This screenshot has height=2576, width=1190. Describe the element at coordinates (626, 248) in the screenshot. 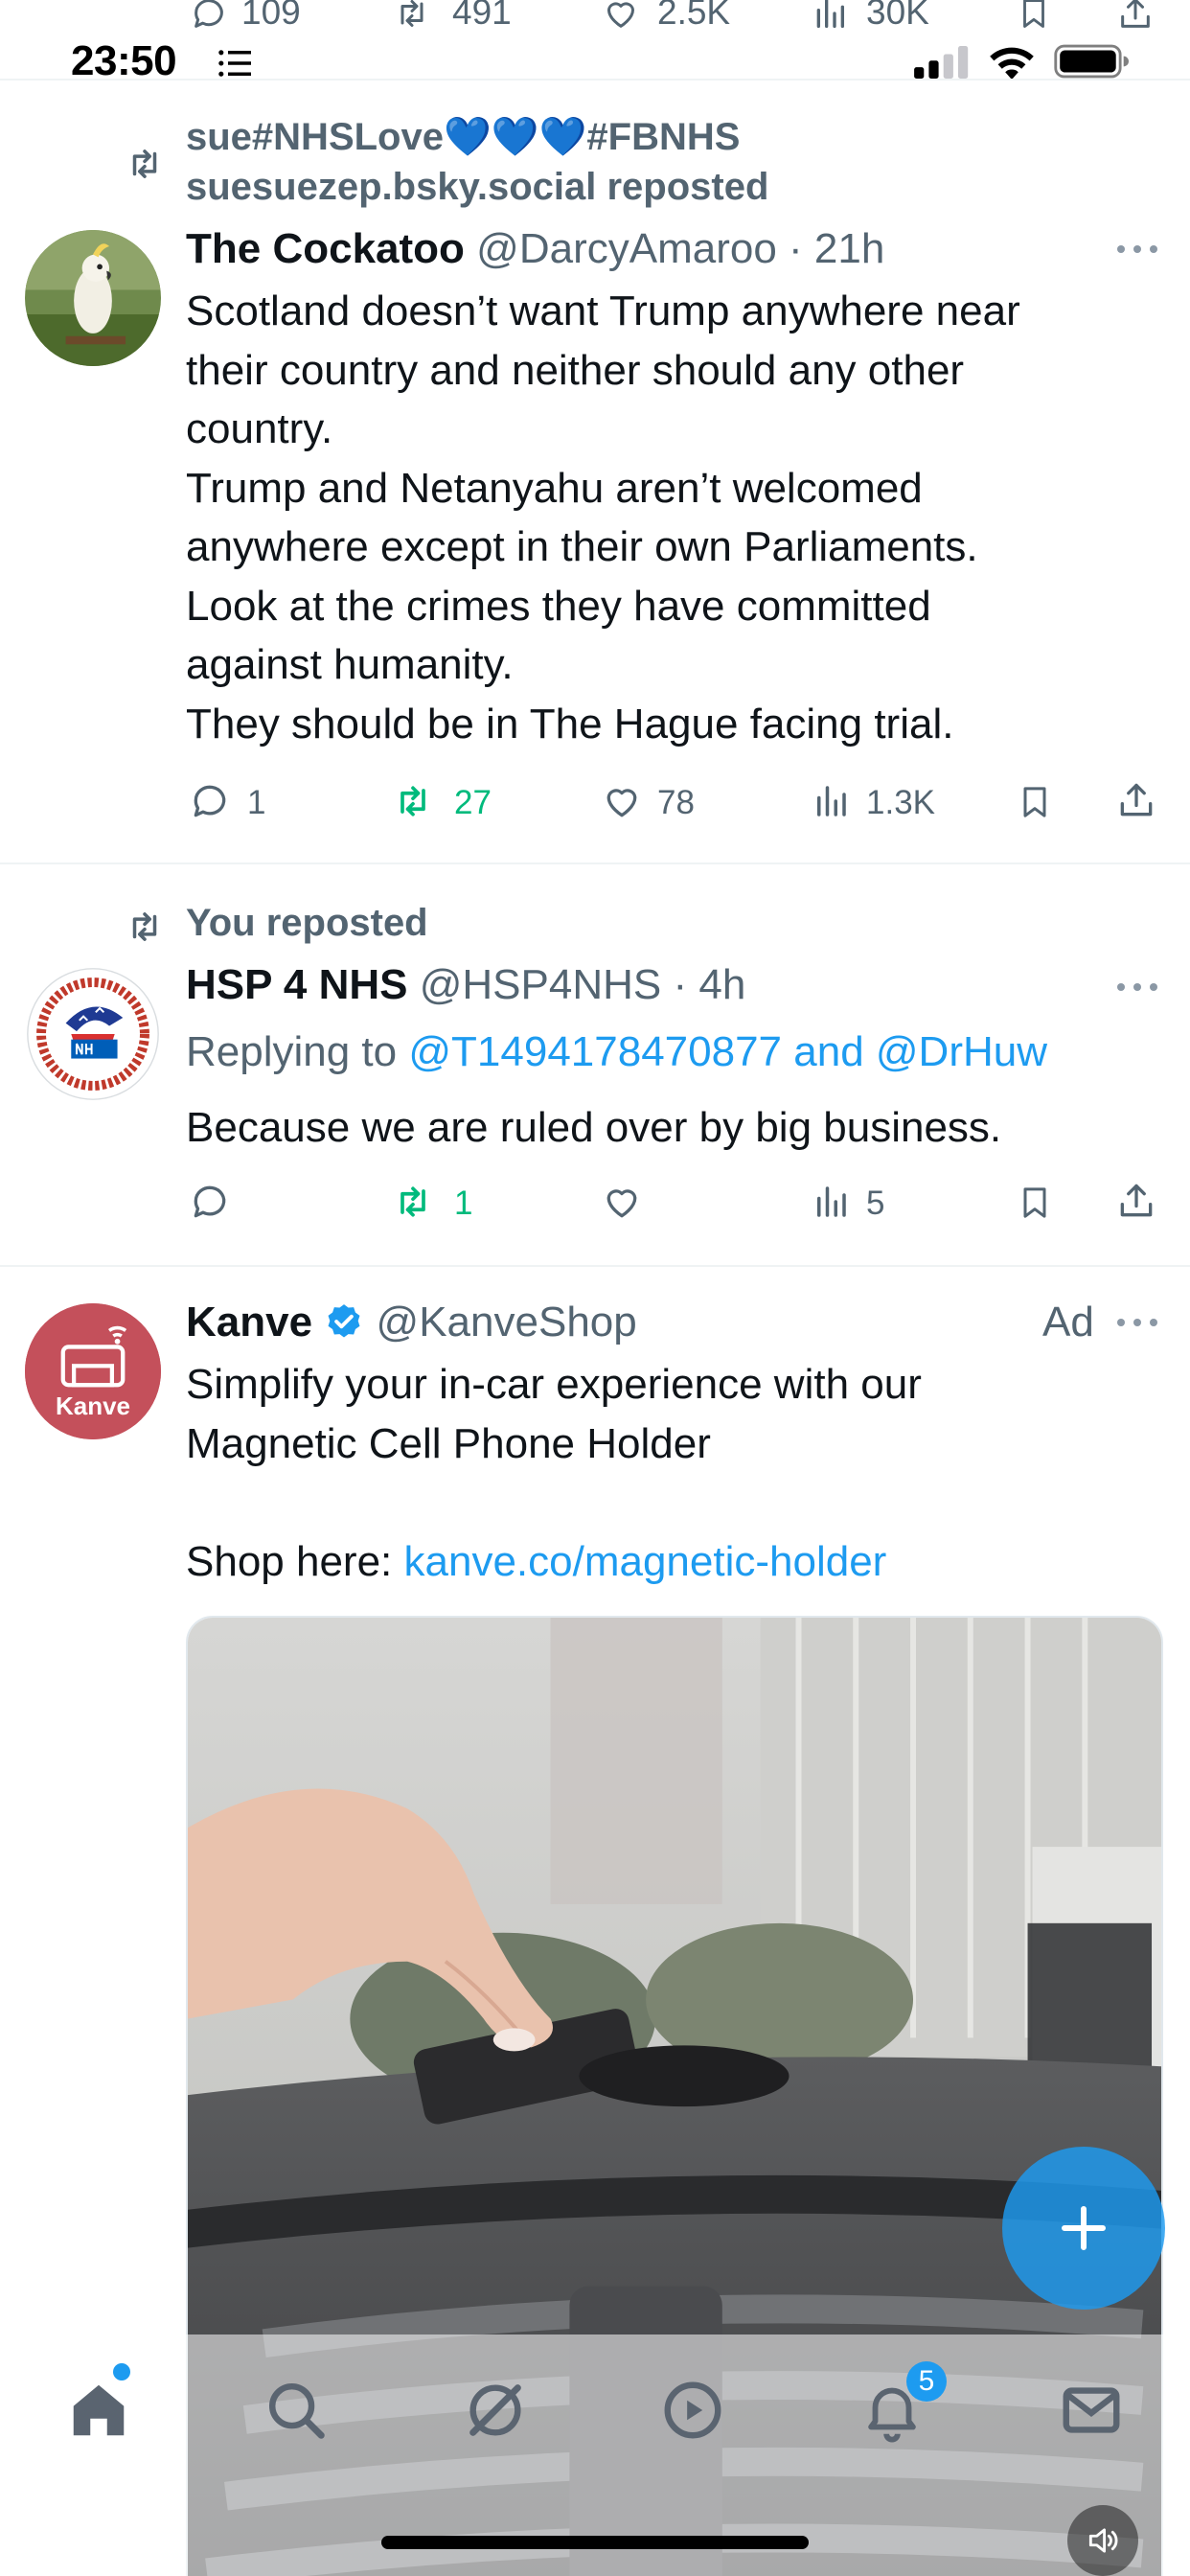

I see `user-handle: @DarcyAmaroo` at that location.